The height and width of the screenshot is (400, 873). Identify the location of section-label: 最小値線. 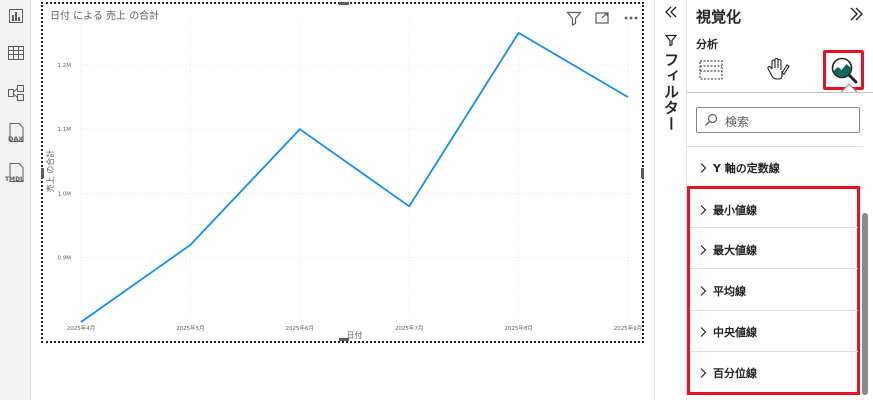
(735, 210).